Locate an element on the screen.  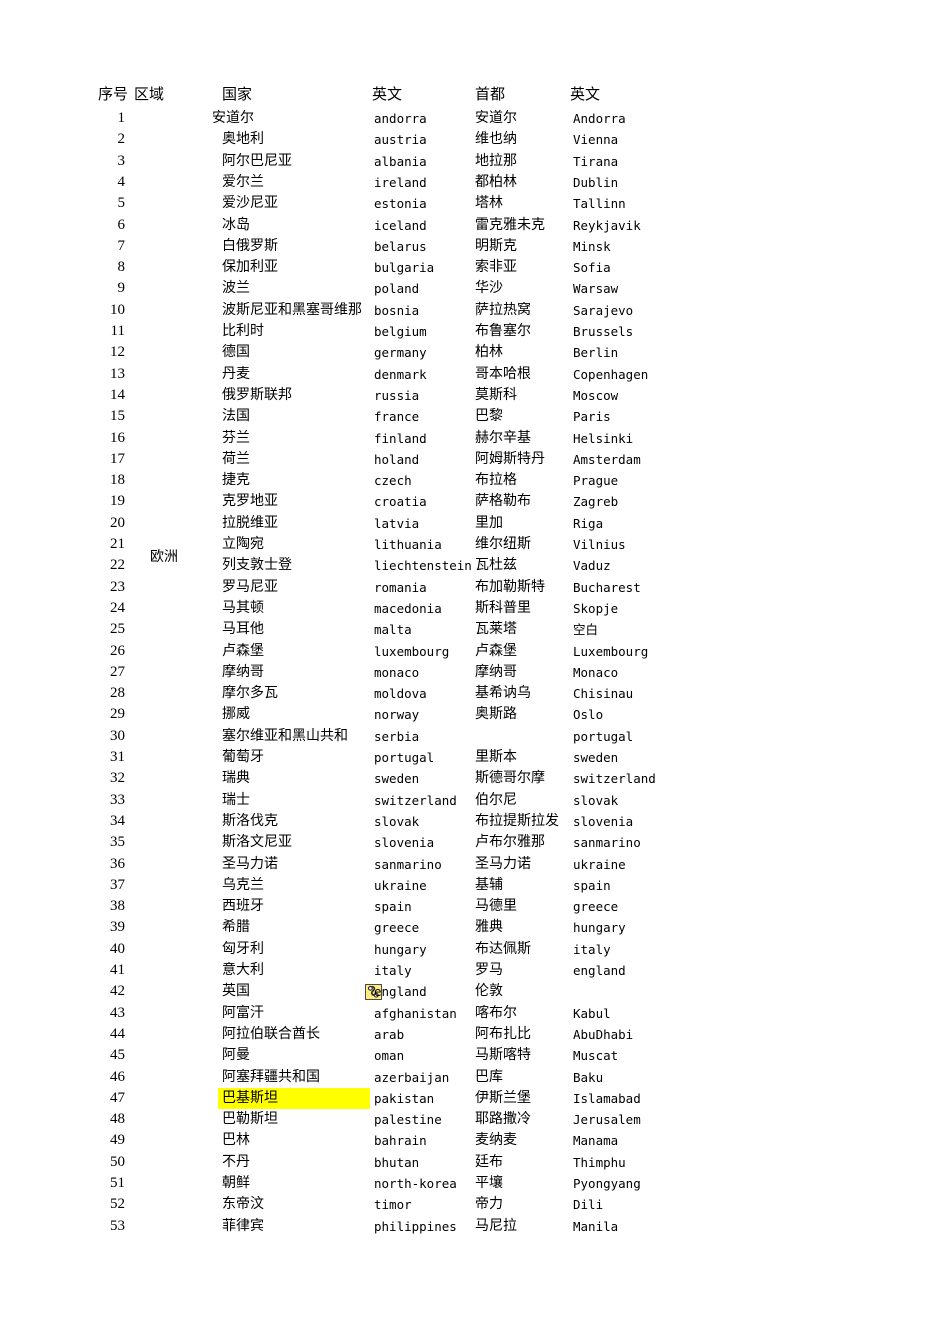
cell-country: 瑞士 is located at coordinates (297, 800).